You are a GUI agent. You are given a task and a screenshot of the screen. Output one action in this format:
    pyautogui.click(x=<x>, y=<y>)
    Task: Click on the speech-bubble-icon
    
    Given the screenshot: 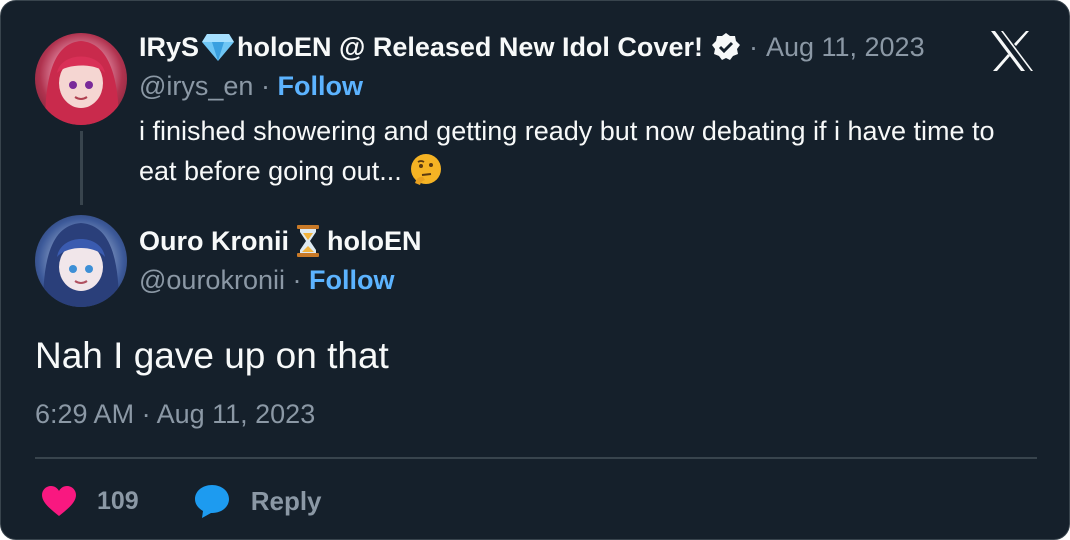 What is the action you would take?
    pyautogui.click(x=211, y=501)
    